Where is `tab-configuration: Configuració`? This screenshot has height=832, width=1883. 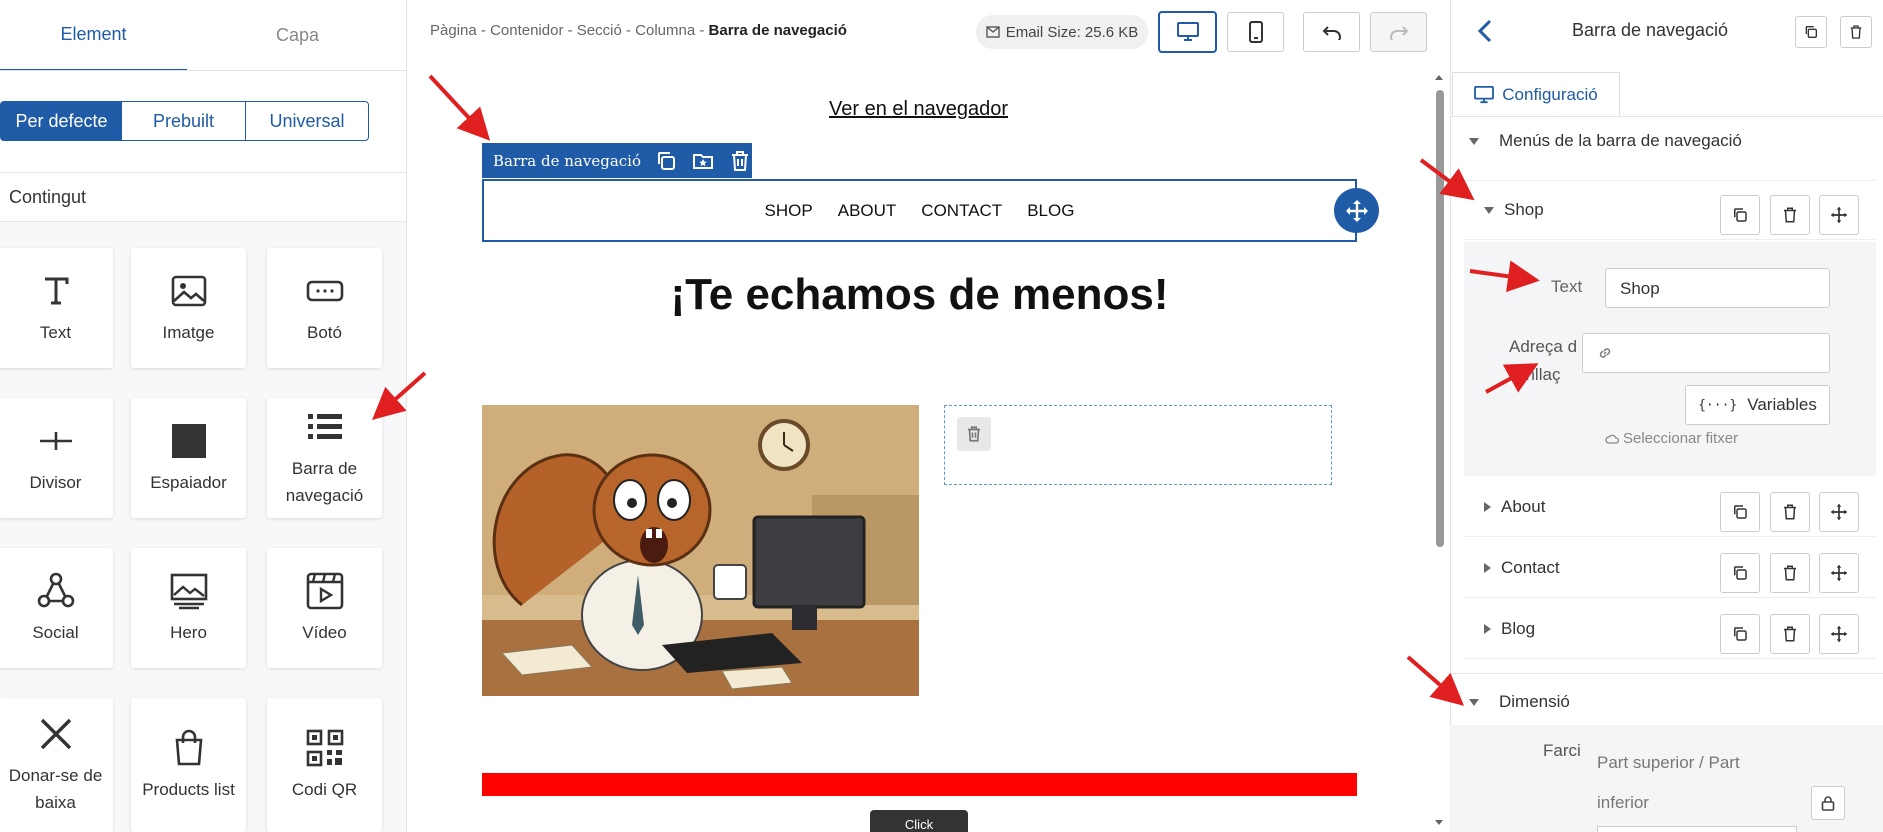
tab-configuration: Configuració is located at coordinates (1536, 94).